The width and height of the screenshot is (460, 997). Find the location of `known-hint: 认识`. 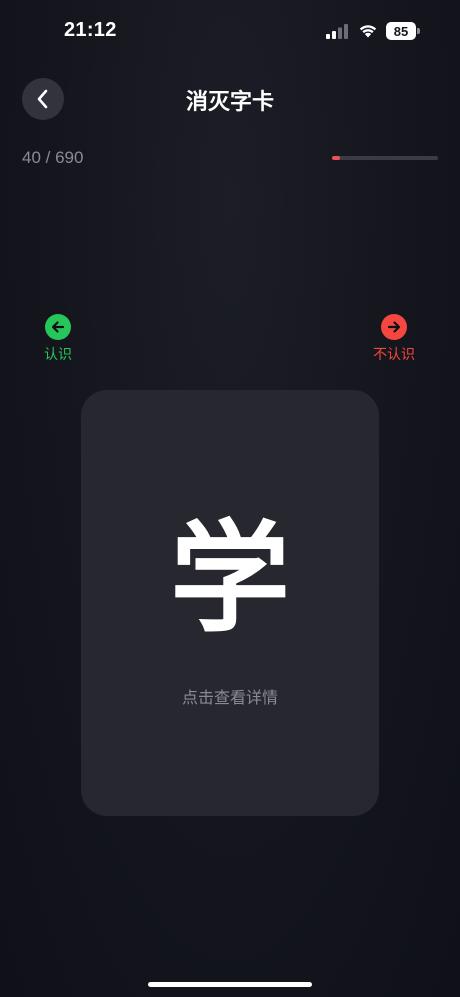

known-hint: 认识 is located at coordinates (58, 339).